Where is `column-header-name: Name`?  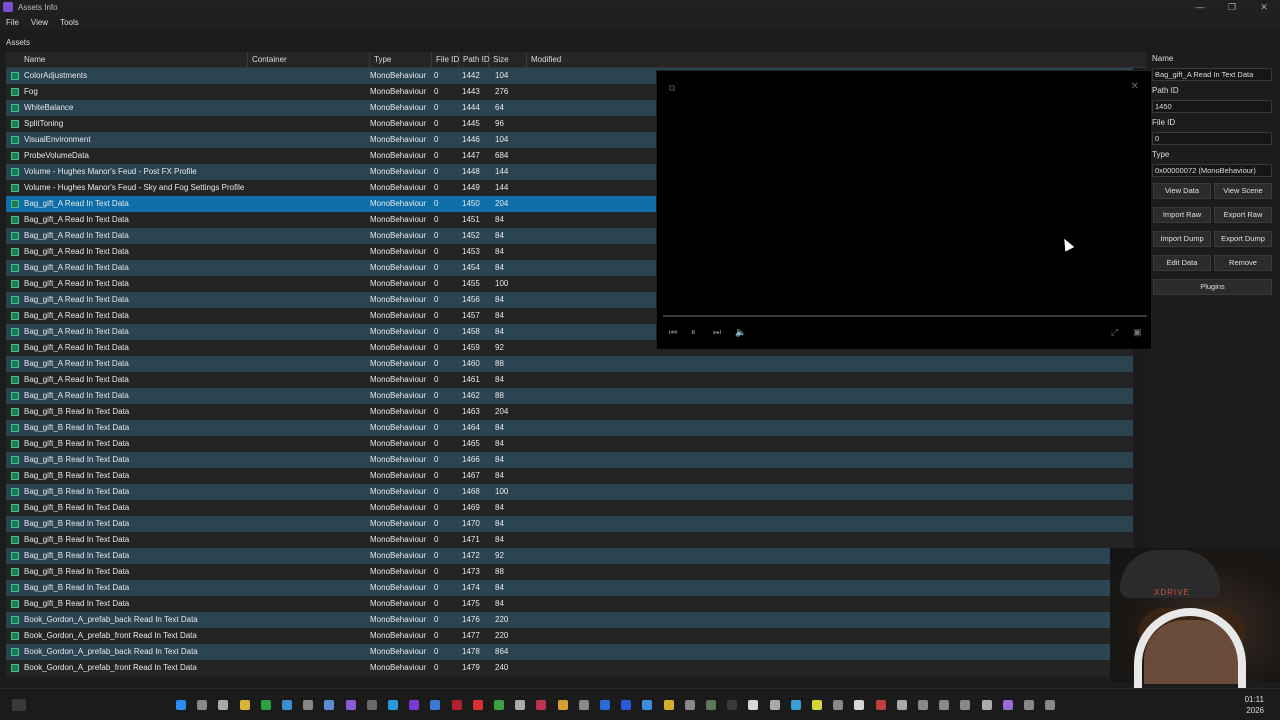 column-header-name: Name is located at coordinates (134, 60).